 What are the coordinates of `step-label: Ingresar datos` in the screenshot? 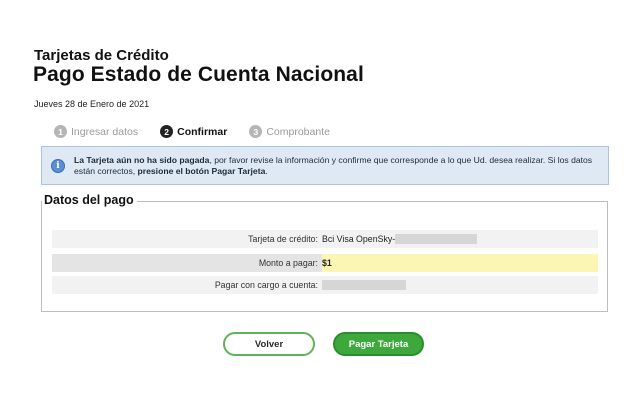 It's located at (105, 131).